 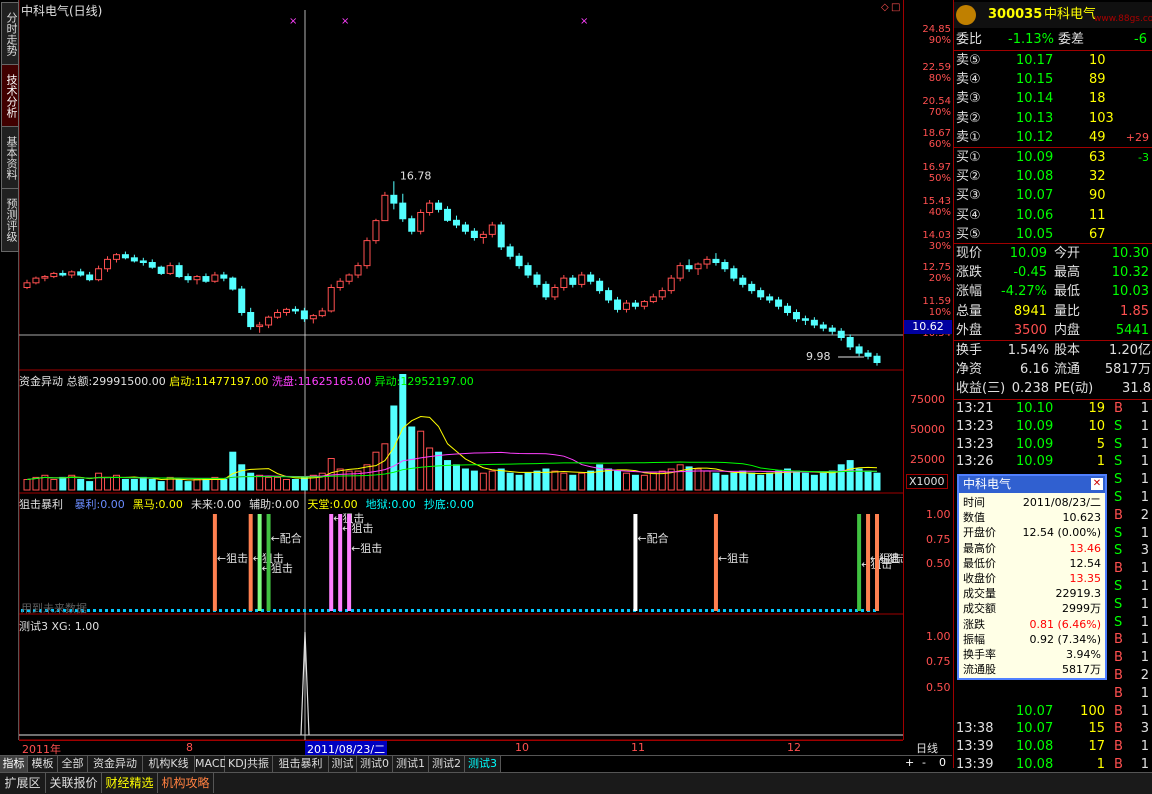 I want to click on indicator-tab: KDJ共振, so click(x=249, y=764).